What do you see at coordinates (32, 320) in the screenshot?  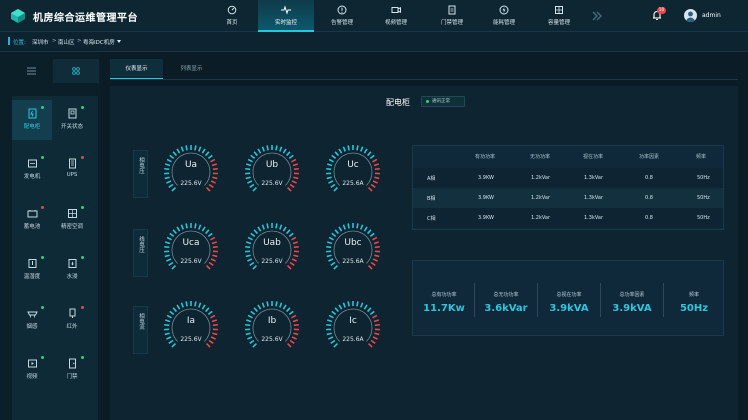 I see `sidebar-item-smoke: 烟感` at bounding box center [32, 320].